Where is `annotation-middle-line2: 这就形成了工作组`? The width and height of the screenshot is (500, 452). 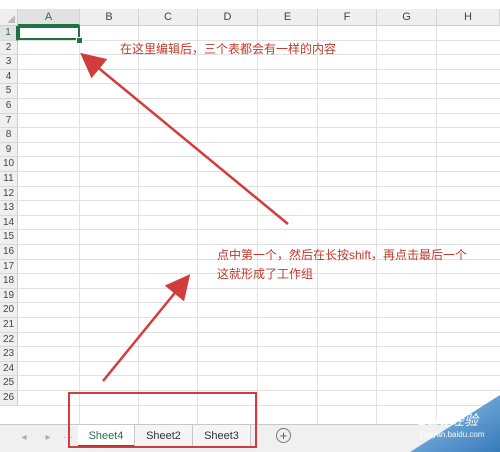 annotation-middle-line2: 这就形成了工作组 is located at coordinates (265, 274).